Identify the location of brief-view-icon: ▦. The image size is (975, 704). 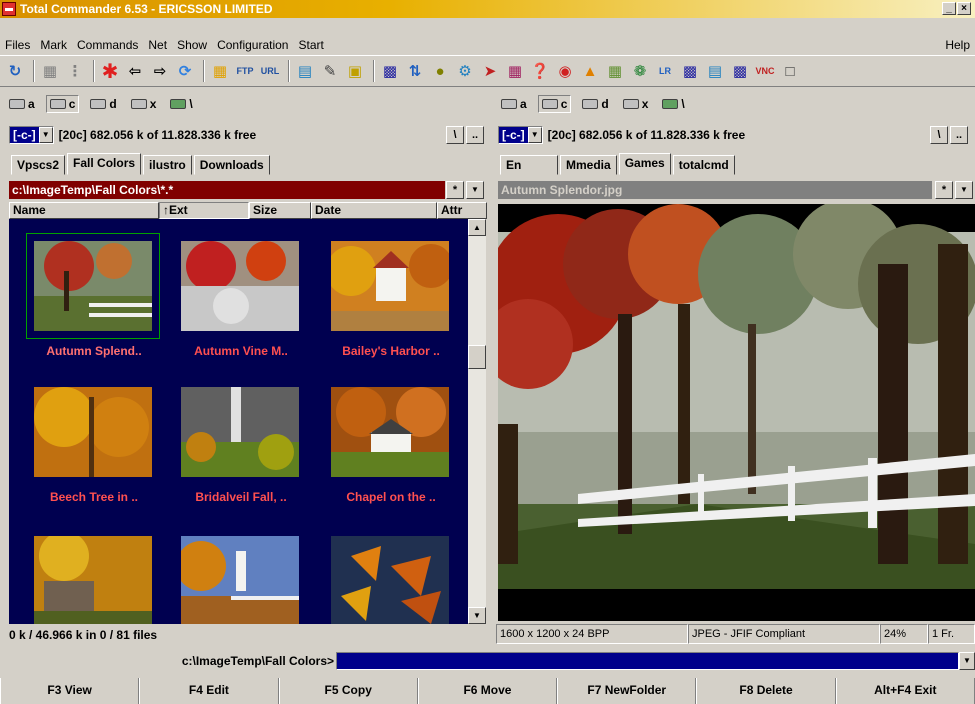
(50, 71).